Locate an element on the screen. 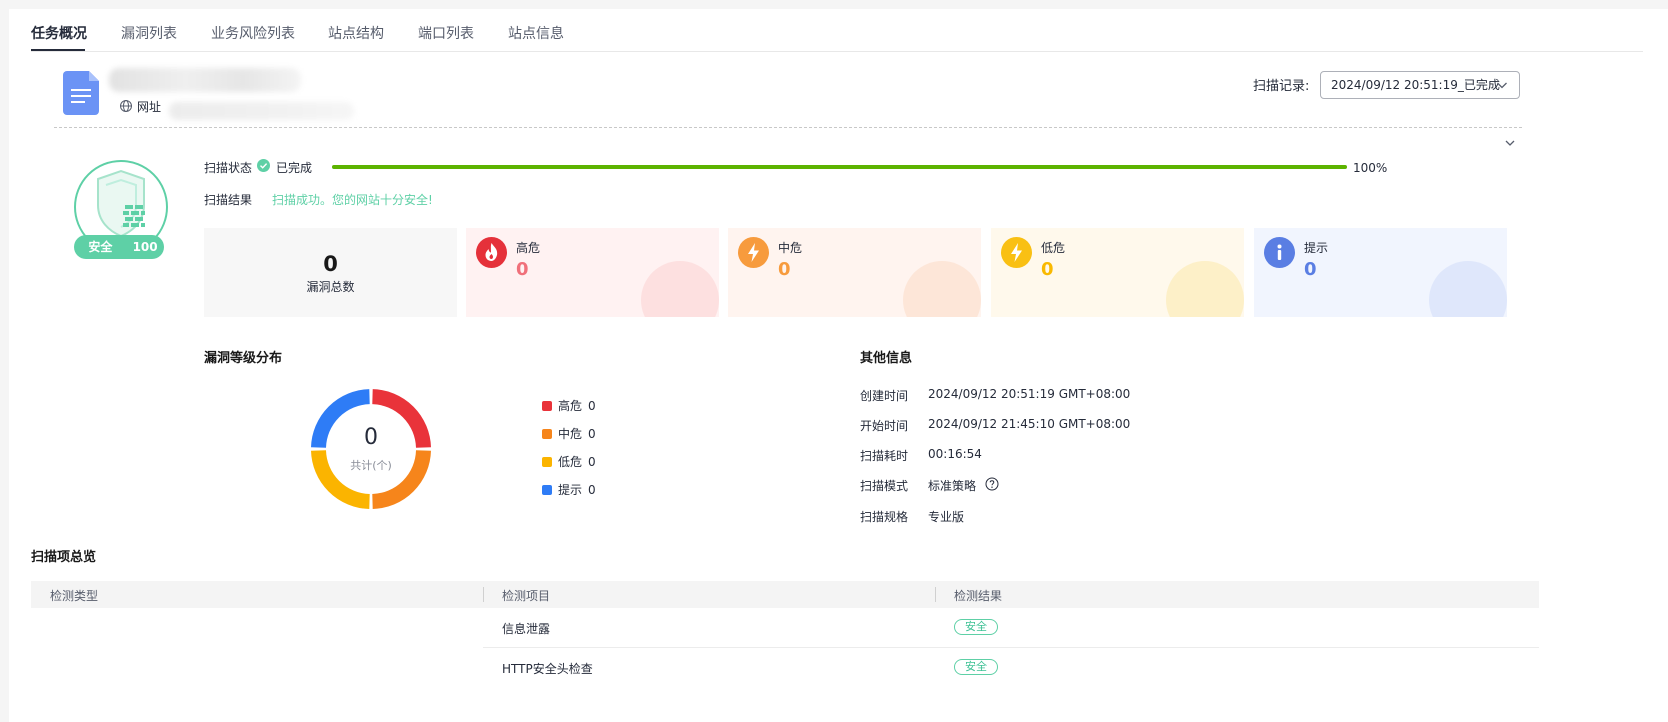  scan-duration-label: 扫描耗时 is located at coordinates (884, 456).